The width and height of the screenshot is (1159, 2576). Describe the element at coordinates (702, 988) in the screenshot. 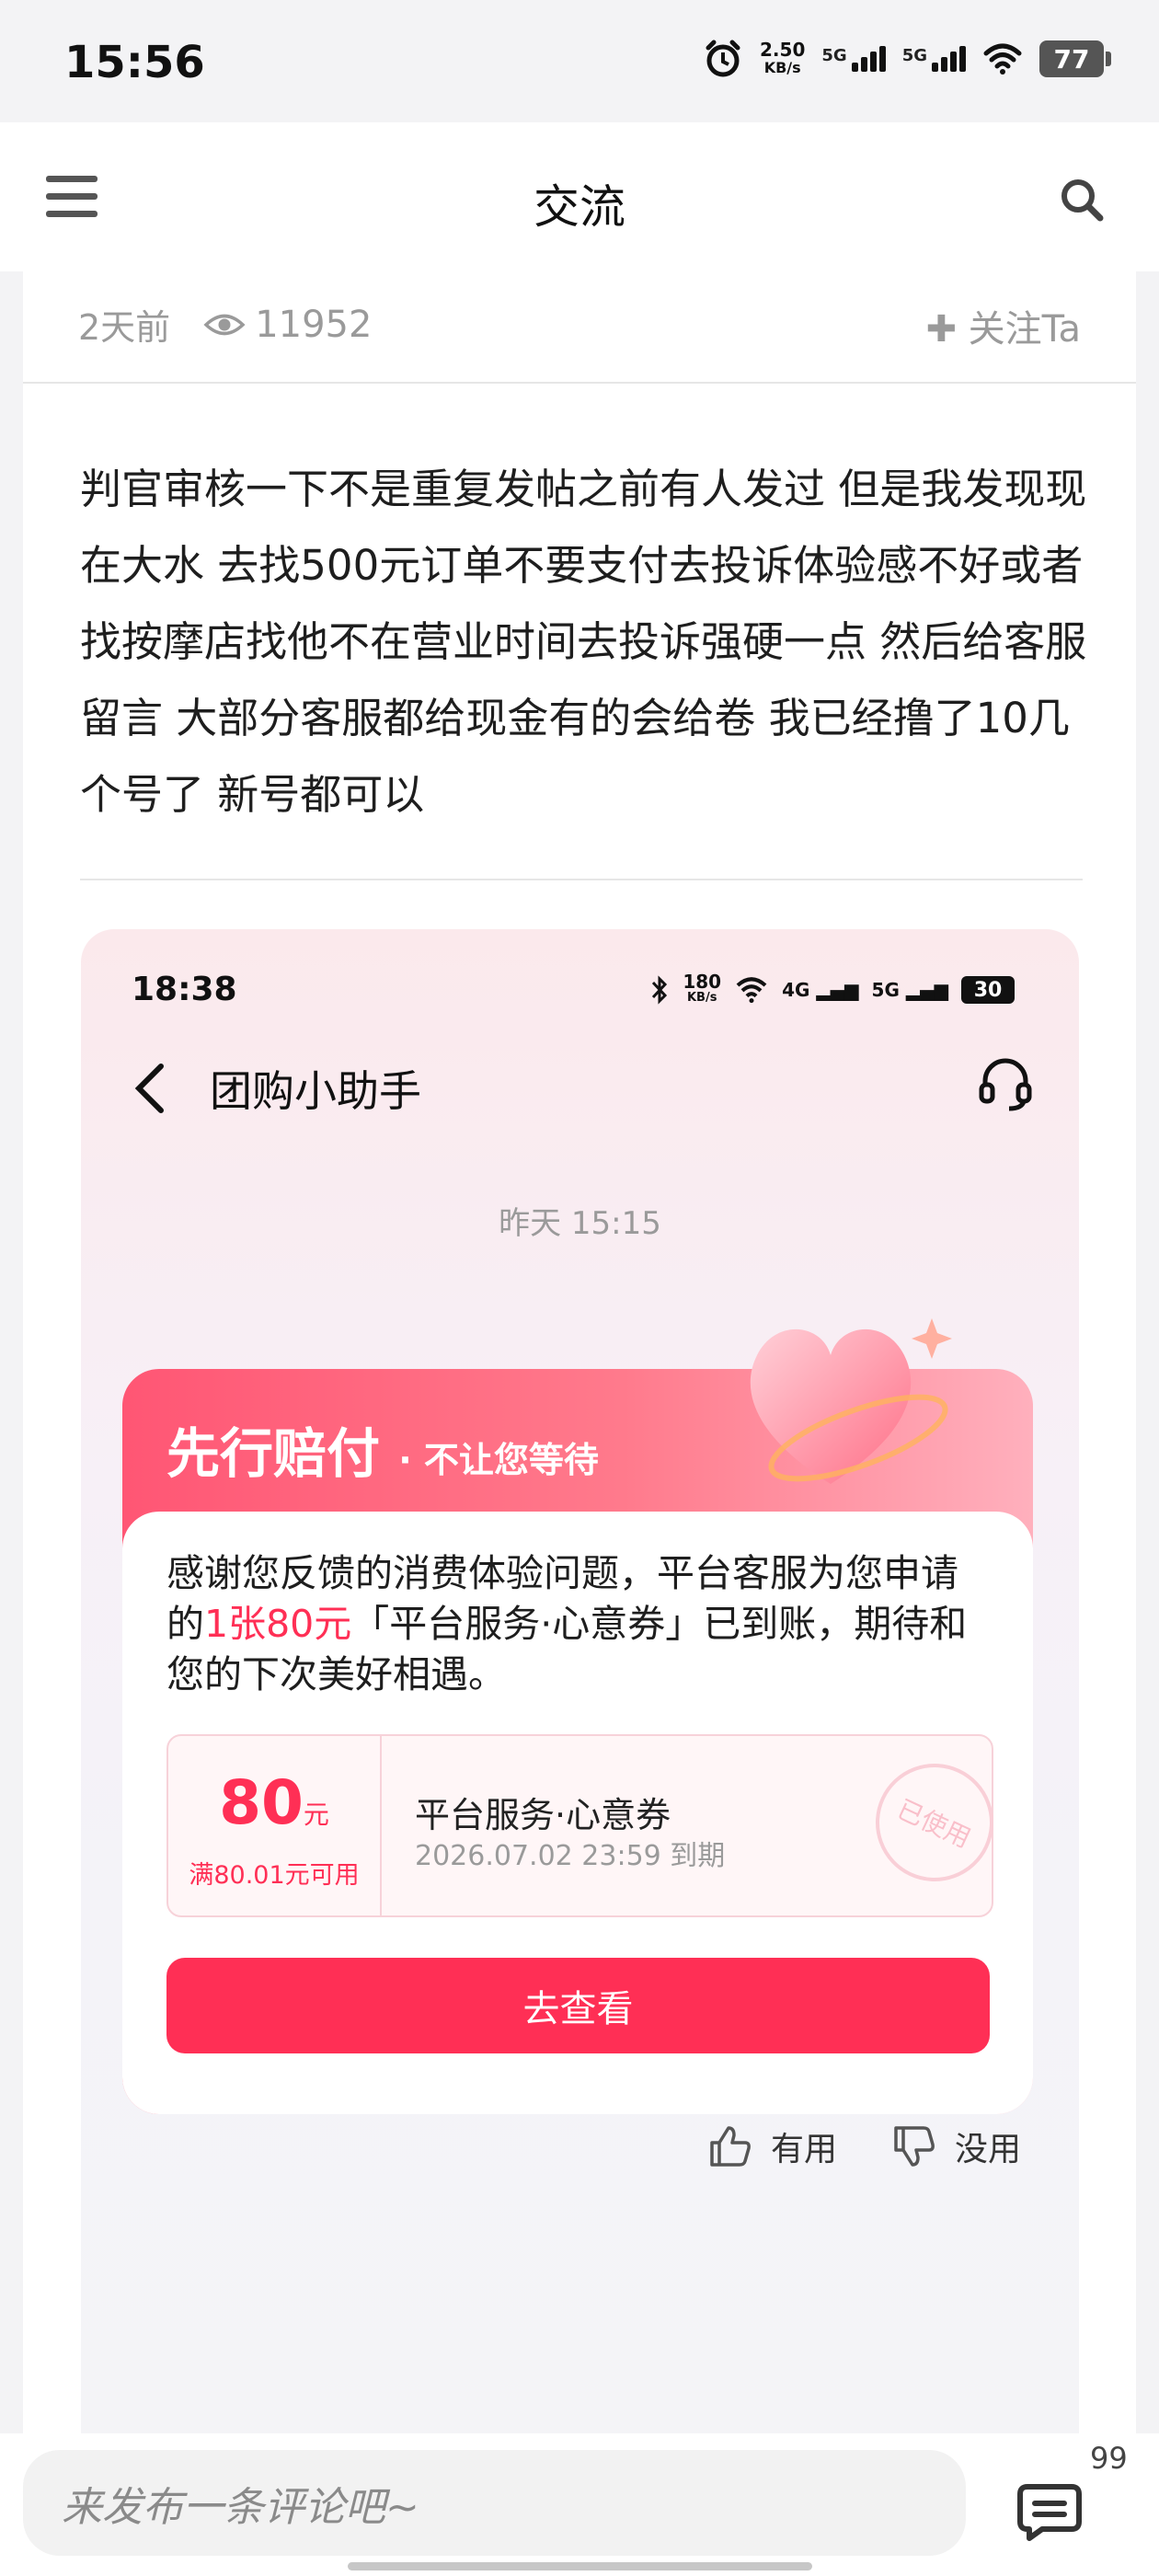

I see `image-network-speed: 180 KB/s` at that location.